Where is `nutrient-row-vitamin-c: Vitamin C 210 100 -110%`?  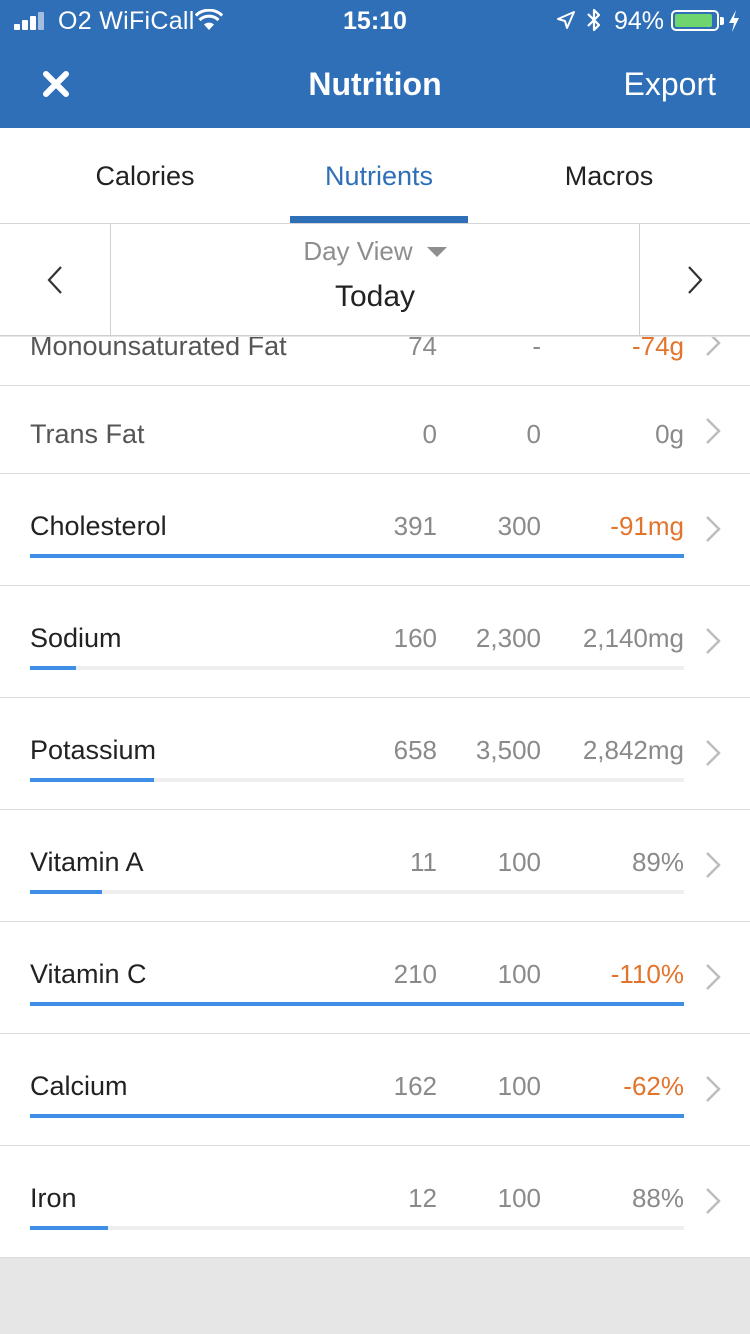
nutrient-row-vitamin-c: Vitamin C 210 100 -110% is located at coordinates (375, 978).